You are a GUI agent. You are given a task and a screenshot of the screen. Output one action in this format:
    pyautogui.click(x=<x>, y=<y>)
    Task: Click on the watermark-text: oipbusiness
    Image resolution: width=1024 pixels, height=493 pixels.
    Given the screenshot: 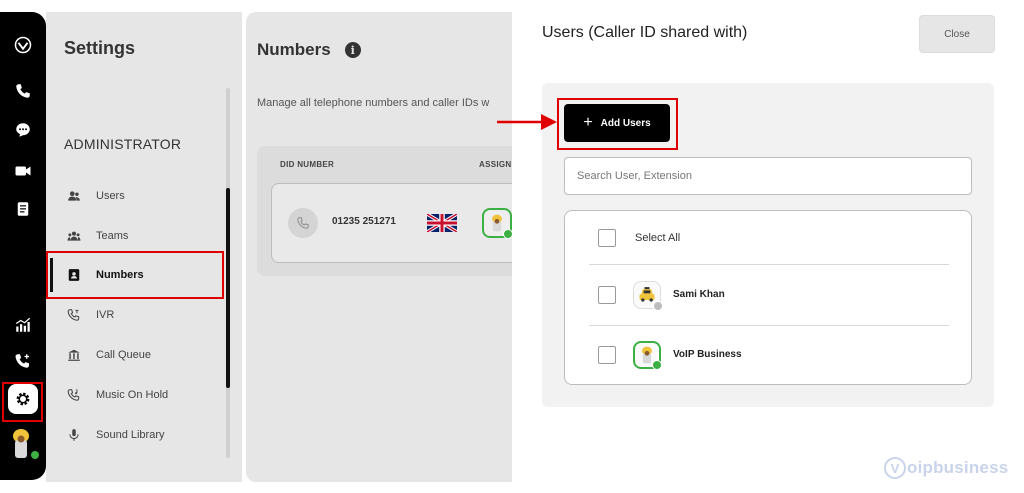 What is the action you would take?
    pyautogui.click(x=958, y=467)
    